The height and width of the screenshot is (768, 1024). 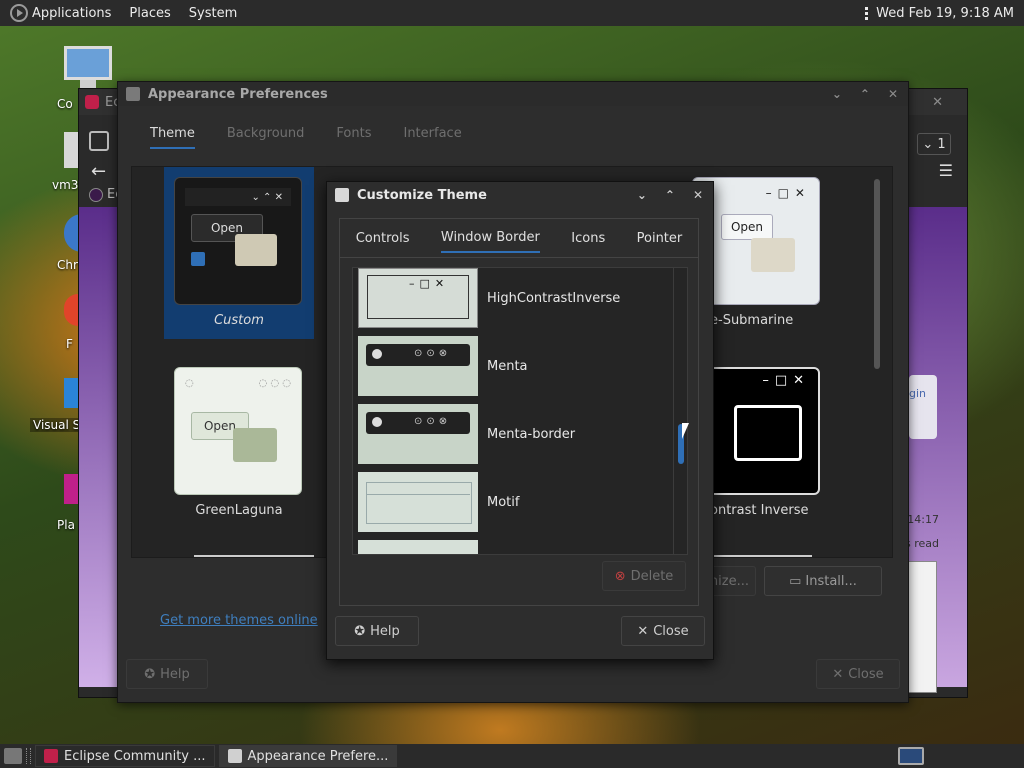 I want to click on appearance-title: Appearance Preferences, so click(x=238, y=94).